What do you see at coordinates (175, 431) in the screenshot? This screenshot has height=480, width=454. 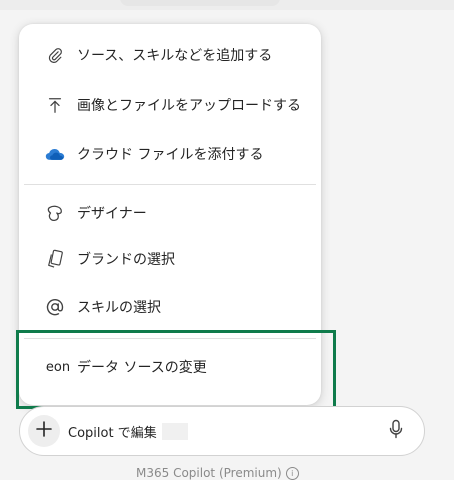 I see `text-cursor-area` at bounding box center [175, 431].